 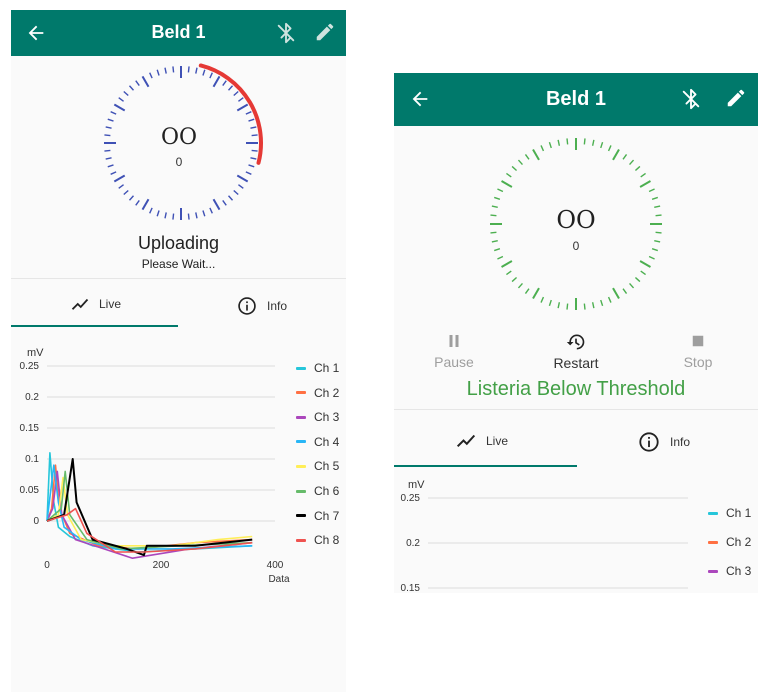 I want to click on restart-label: Restart, so click(x=576, y=363).